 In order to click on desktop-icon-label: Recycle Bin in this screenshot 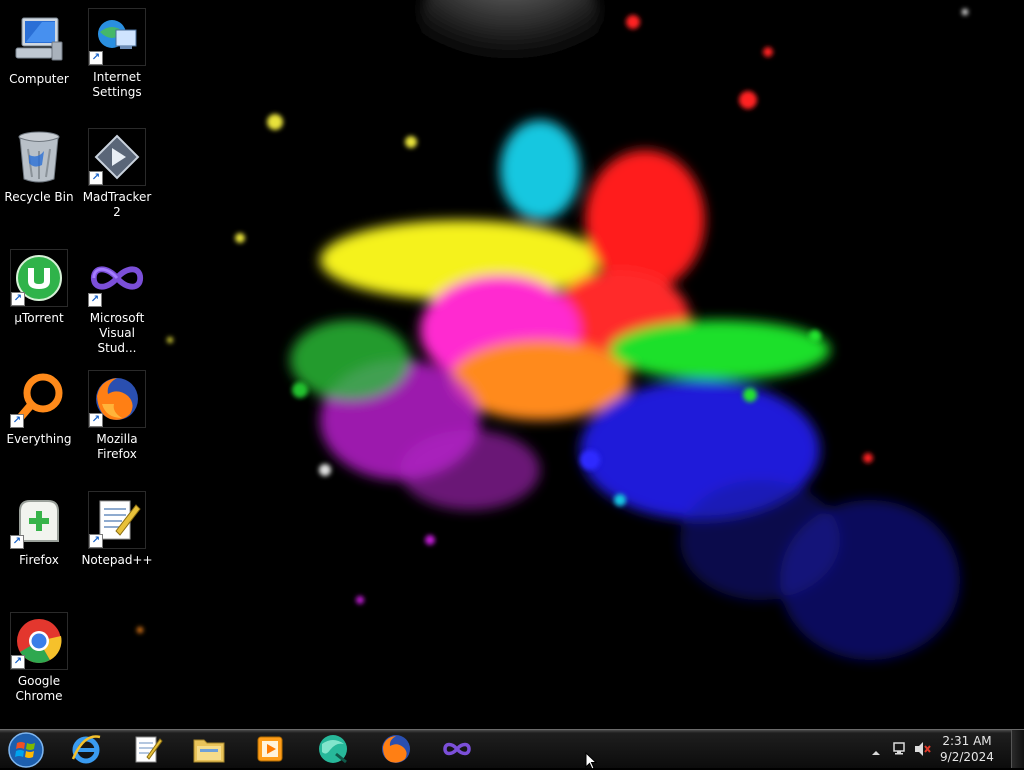, I will do `click(39, 197)`.